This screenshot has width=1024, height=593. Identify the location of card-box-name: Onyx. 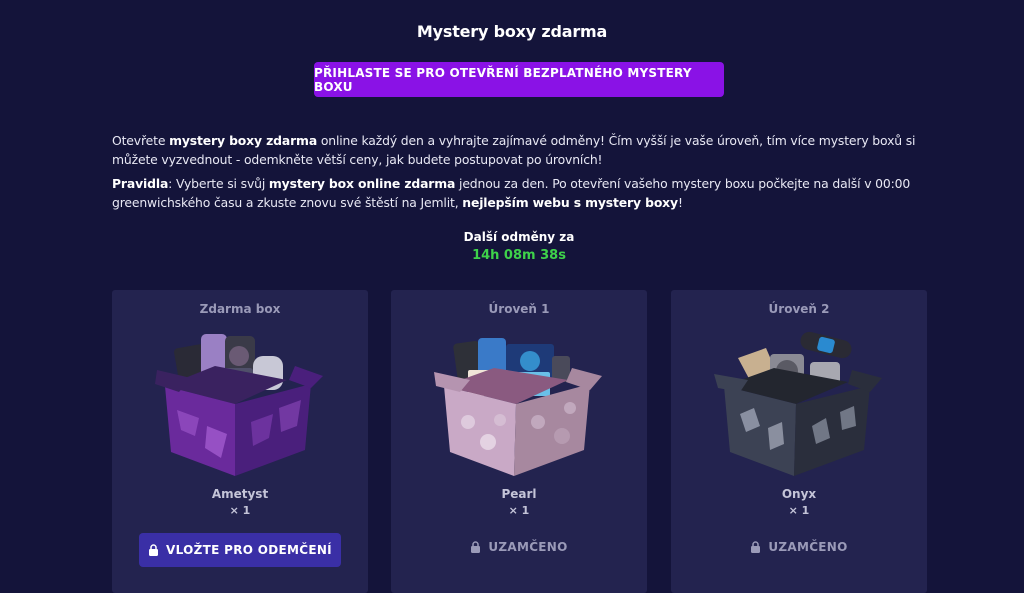
(799, 494).